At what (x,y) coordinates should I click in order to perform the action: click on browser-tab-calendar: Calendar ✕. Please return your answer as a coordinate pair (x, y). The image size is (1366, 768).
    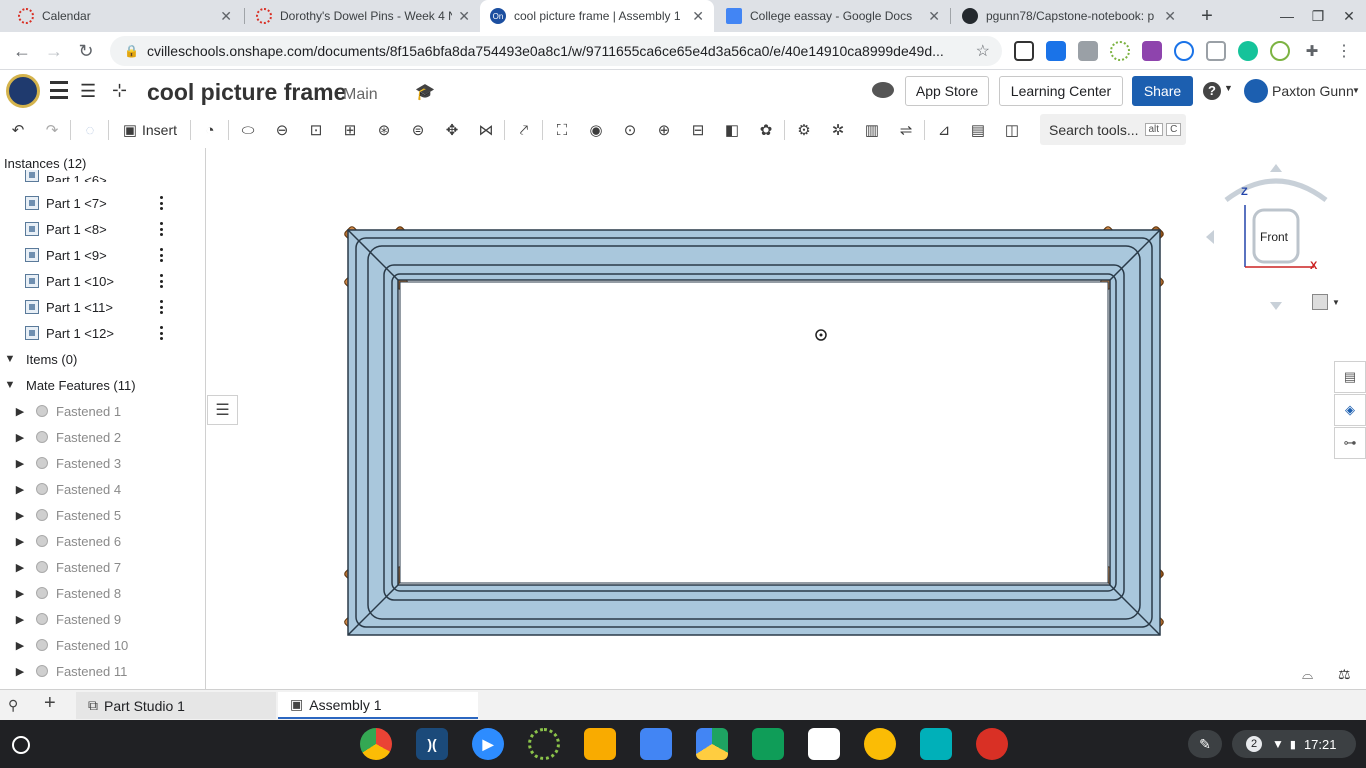
    Looking at the image, I should click on (125, 16).